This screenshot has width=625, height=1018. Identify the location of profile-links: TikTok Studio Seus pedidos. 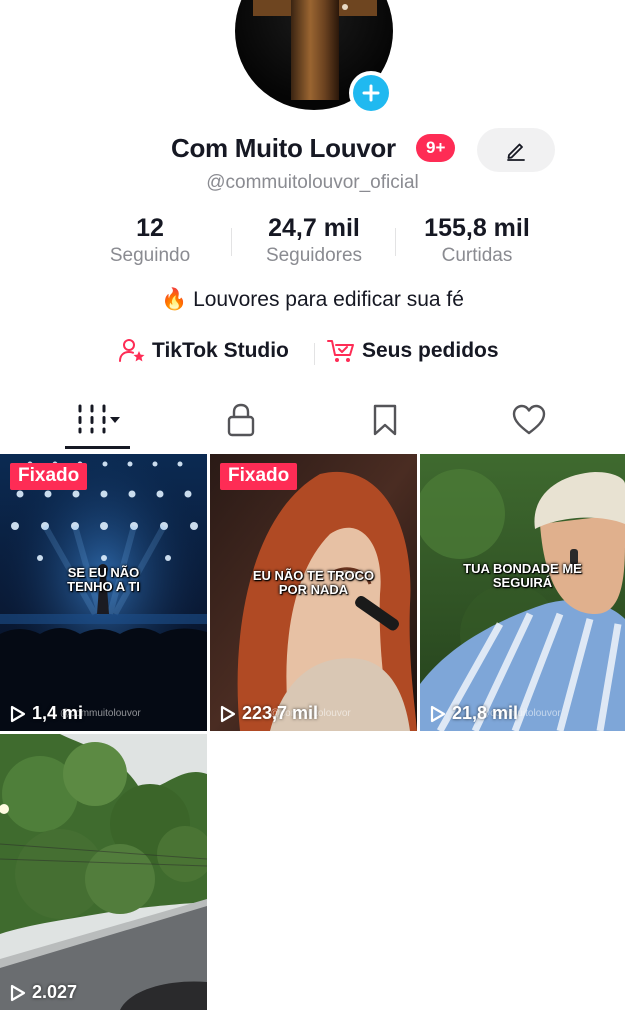
(312, 354).